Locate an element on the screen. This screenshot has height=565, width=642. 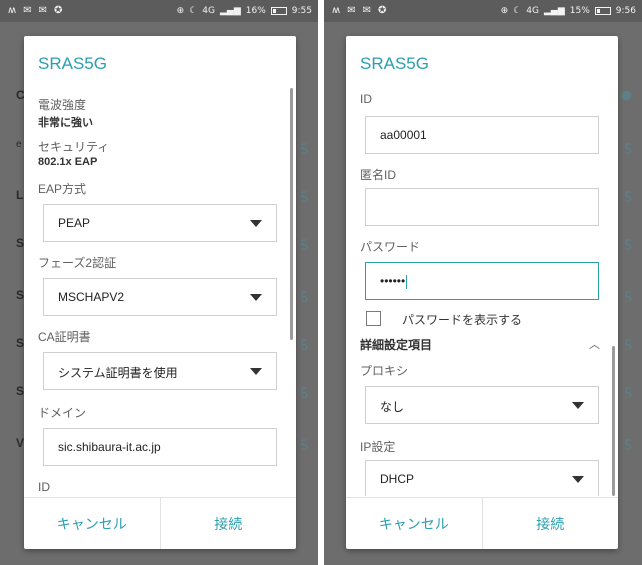
security-value: 802.1x EAP is located at coordinates (68, 162).